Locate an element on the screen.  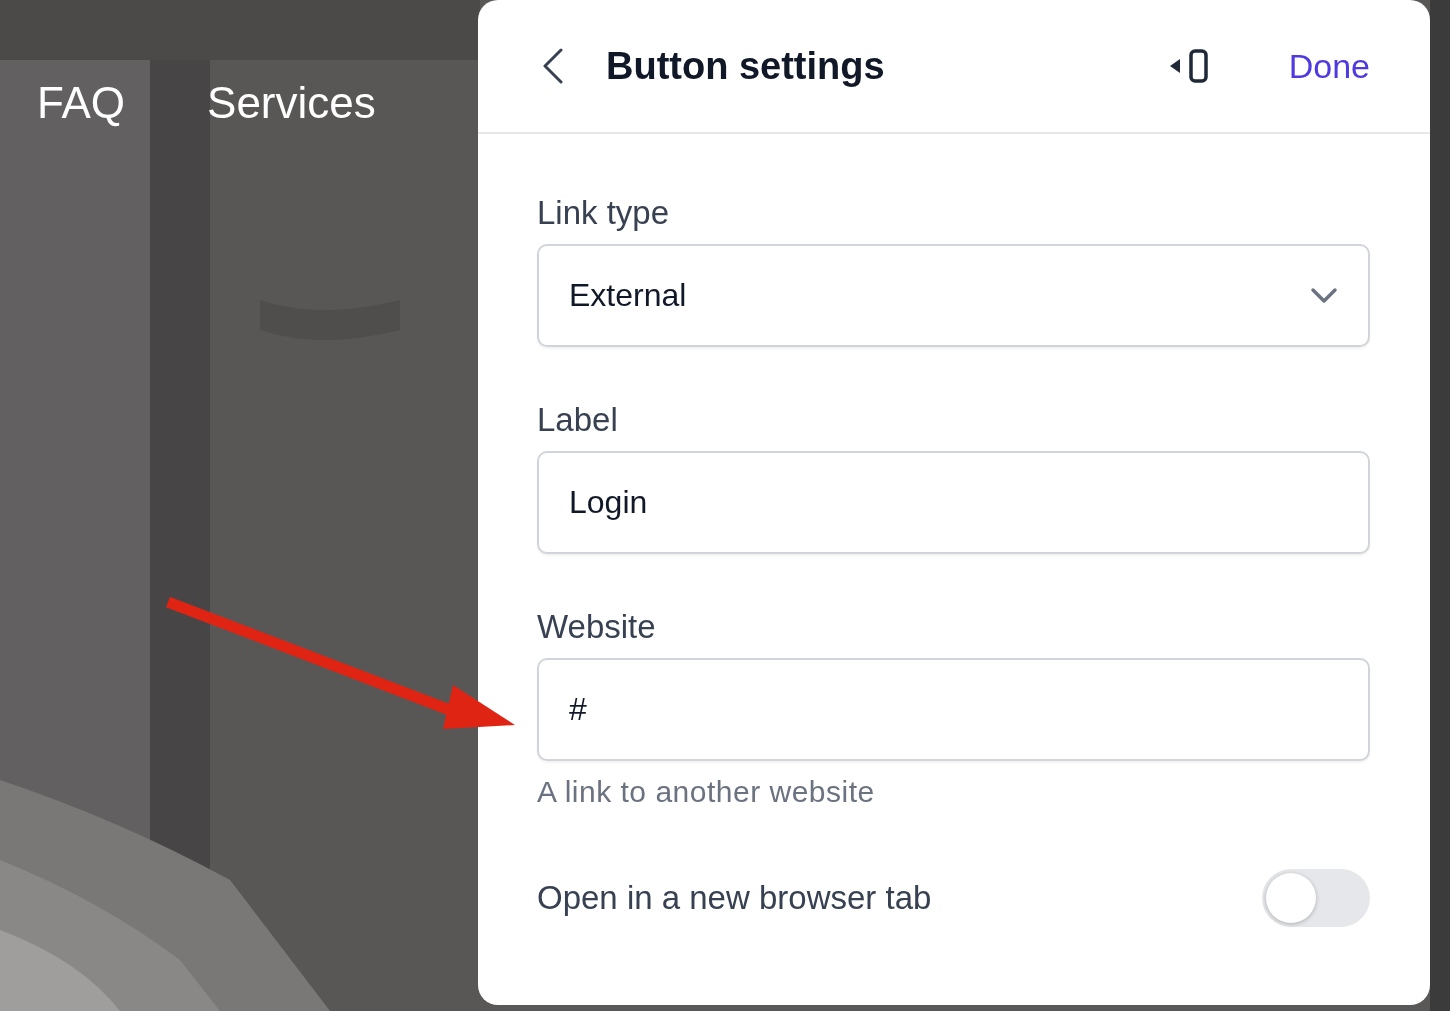
nav-link: Services is located at coordinates (291, 103).